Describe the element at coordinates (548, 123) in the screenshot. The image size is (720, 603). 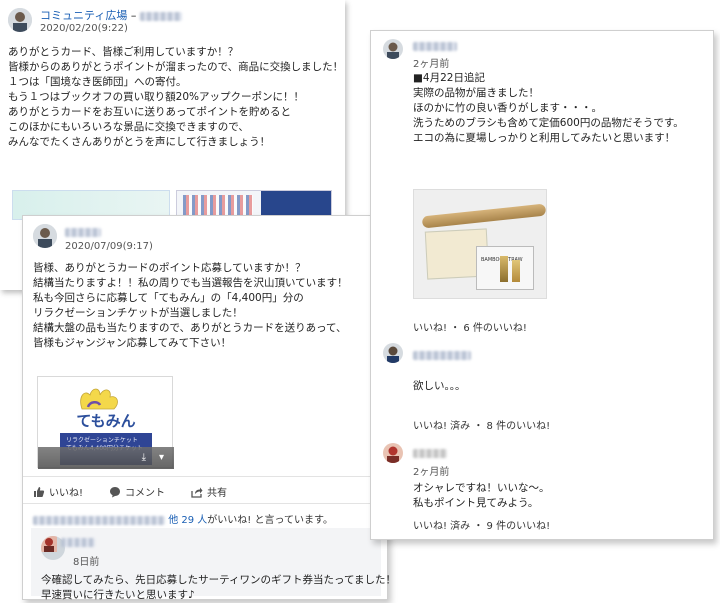
I see `comment-text-line: 洗うためのブラシも含めて定価600円の品物だそうです。` at that location.